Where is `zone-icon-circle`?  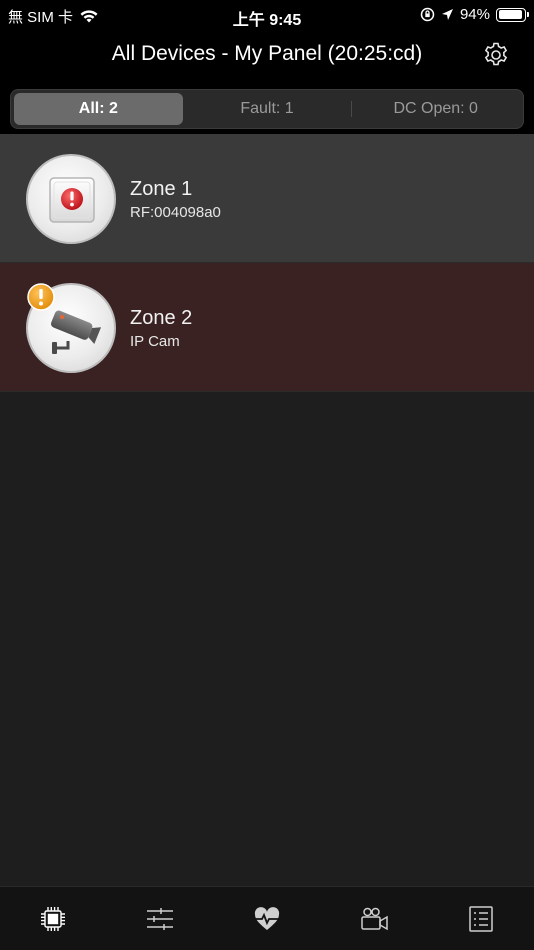
zone-icon-circle is located at coordinates (71, 199).